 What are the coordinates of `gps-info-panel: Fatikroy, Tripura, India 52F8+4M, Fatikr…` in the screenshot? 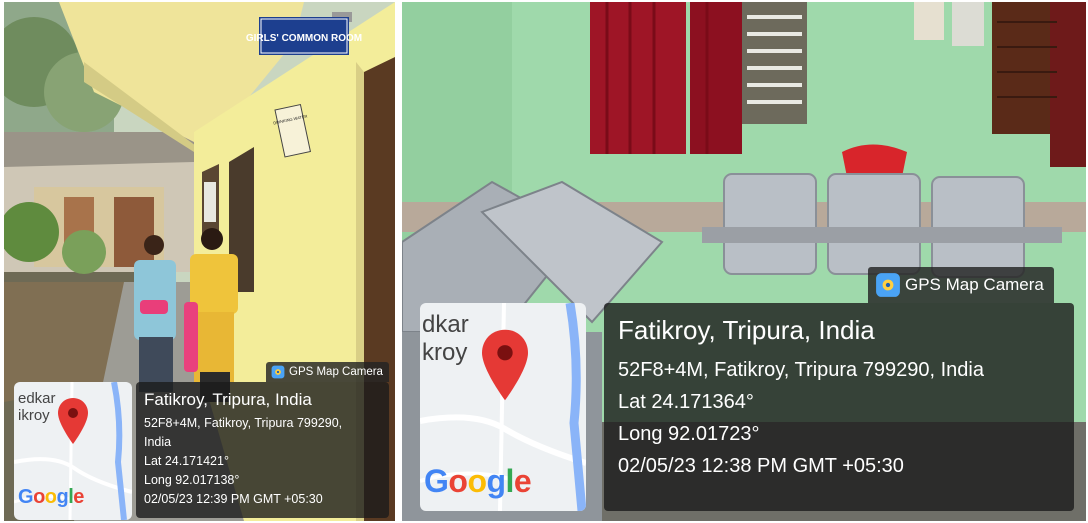 It's located at (262, 450).